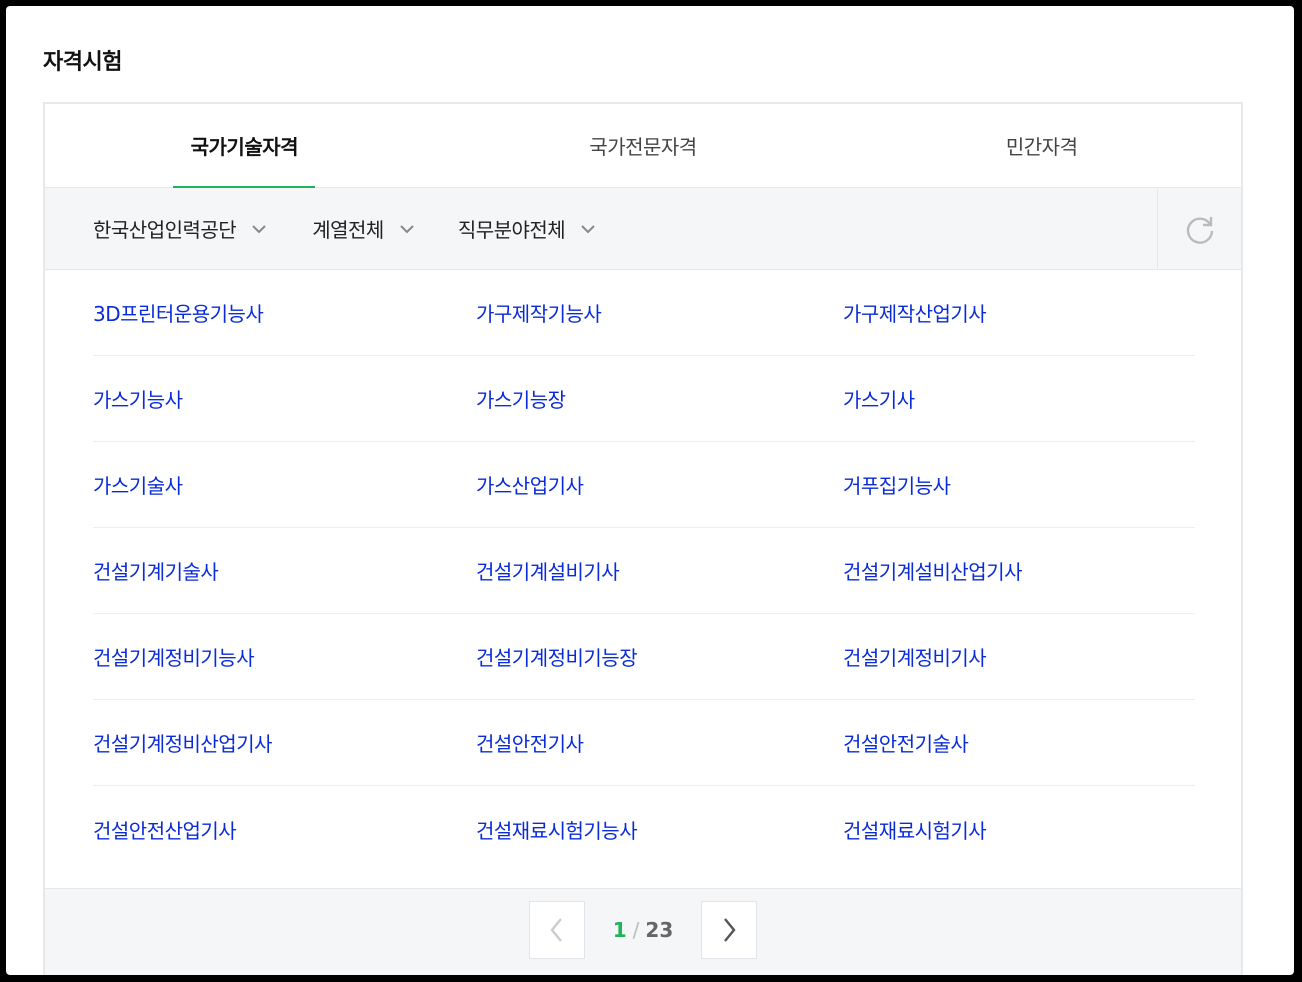  I want to click on list-row: 건설기계정비기능사 건설기계정비기능장 건설기계정비기사, so click(644, 657).